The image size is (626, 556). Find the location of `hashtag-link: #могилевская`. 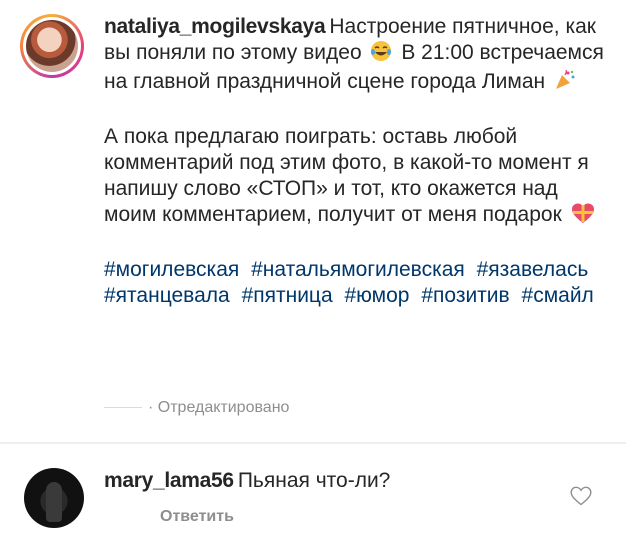

hashtag-link: #могилевская is located at coordinates (171, 269).